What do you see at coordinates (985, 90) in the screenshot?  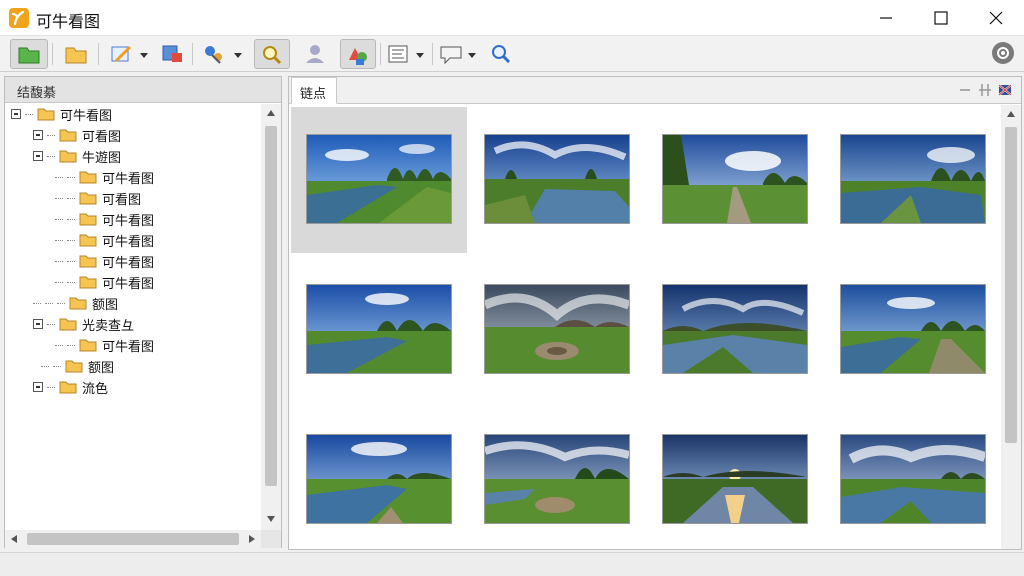 I see `split-button` at bounding box center [985, 90].